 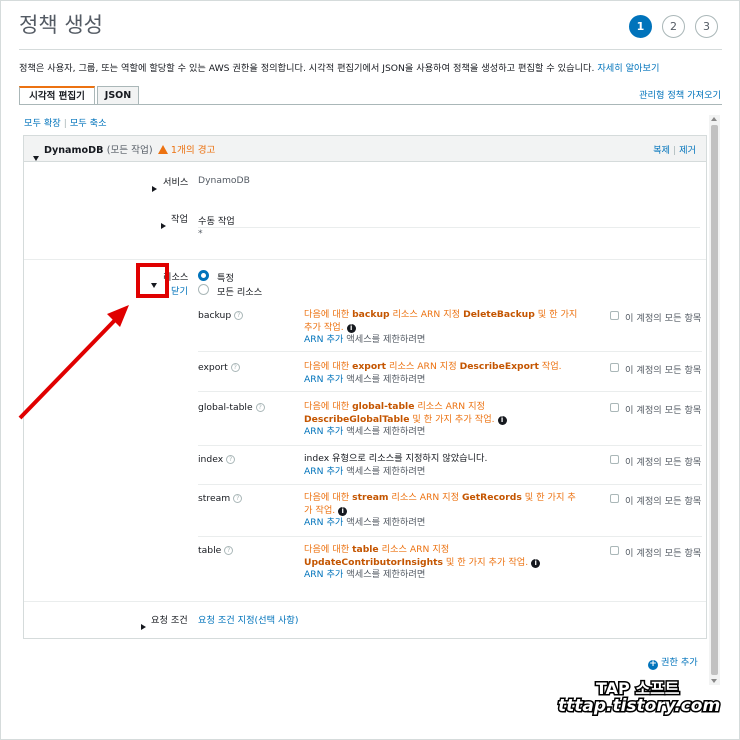 I want to click on annotation-arrow-icon, so click(x=73, y=362).